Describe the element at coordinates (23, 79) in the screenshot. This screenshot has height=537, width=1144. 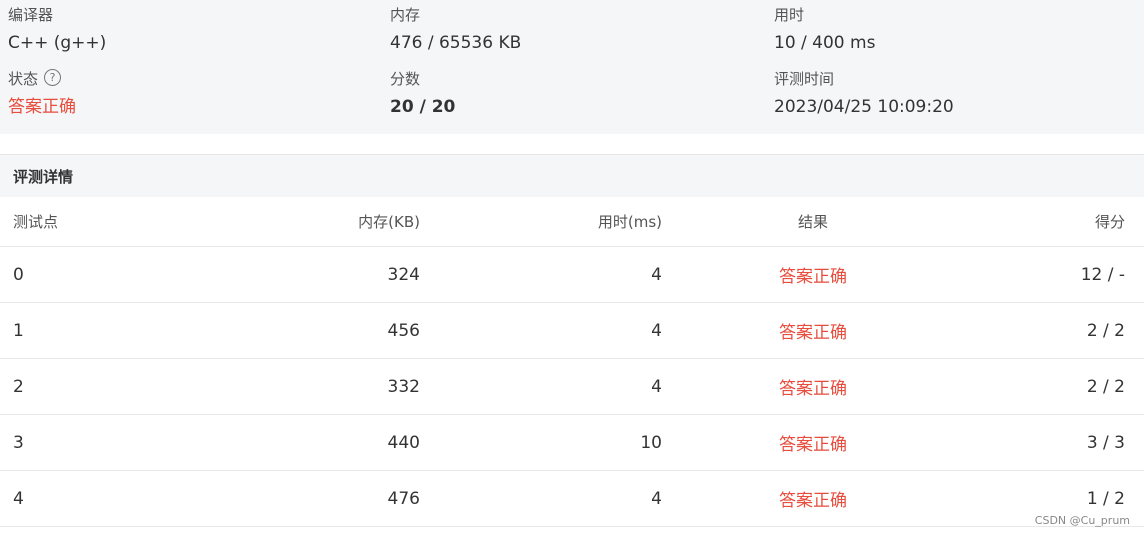
I see `status-label: 状态` at that location.